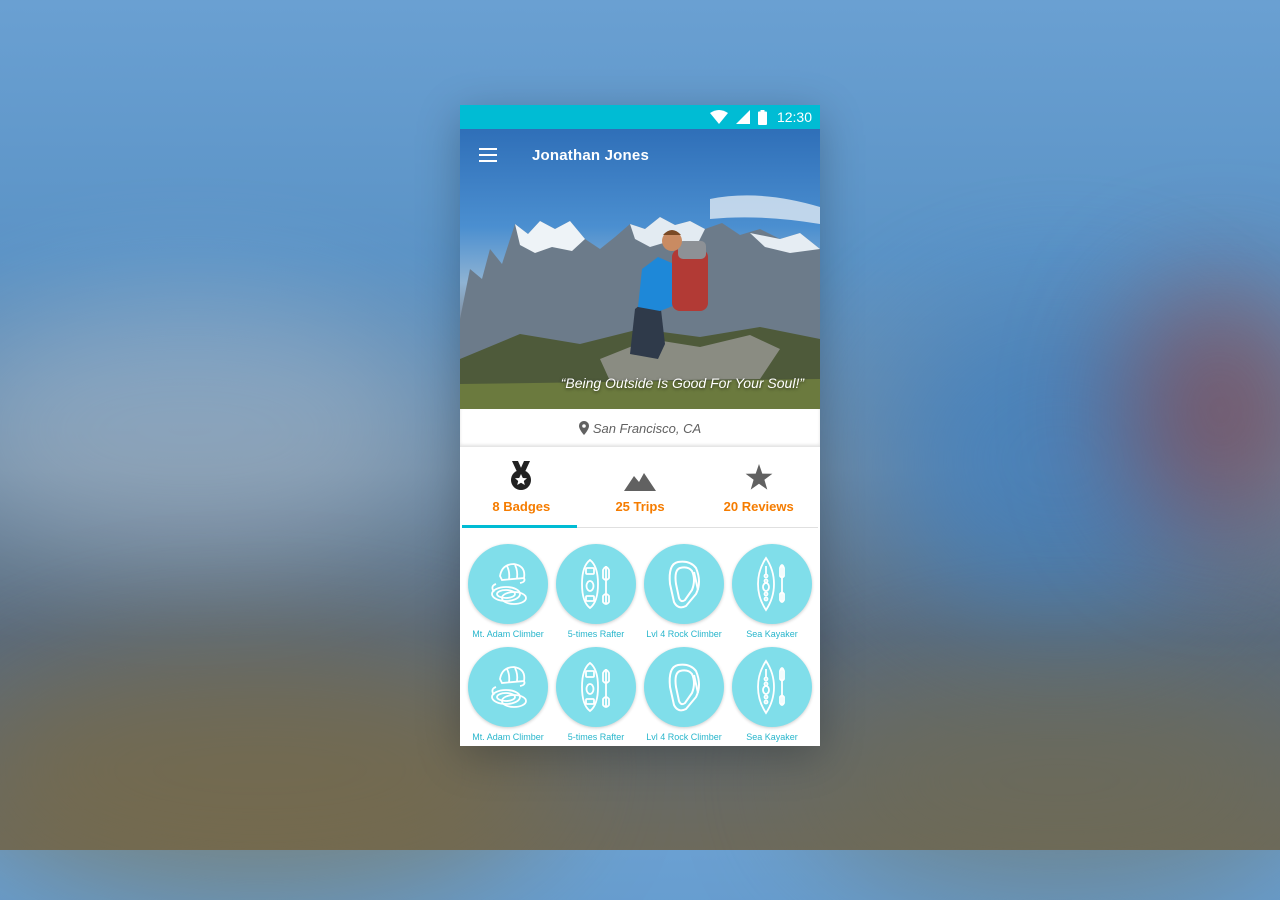 This screenshot has width=1280, height=900. Describe the element at coordinates (759, 476) in the screenshot. I see `star-icon` at that location.